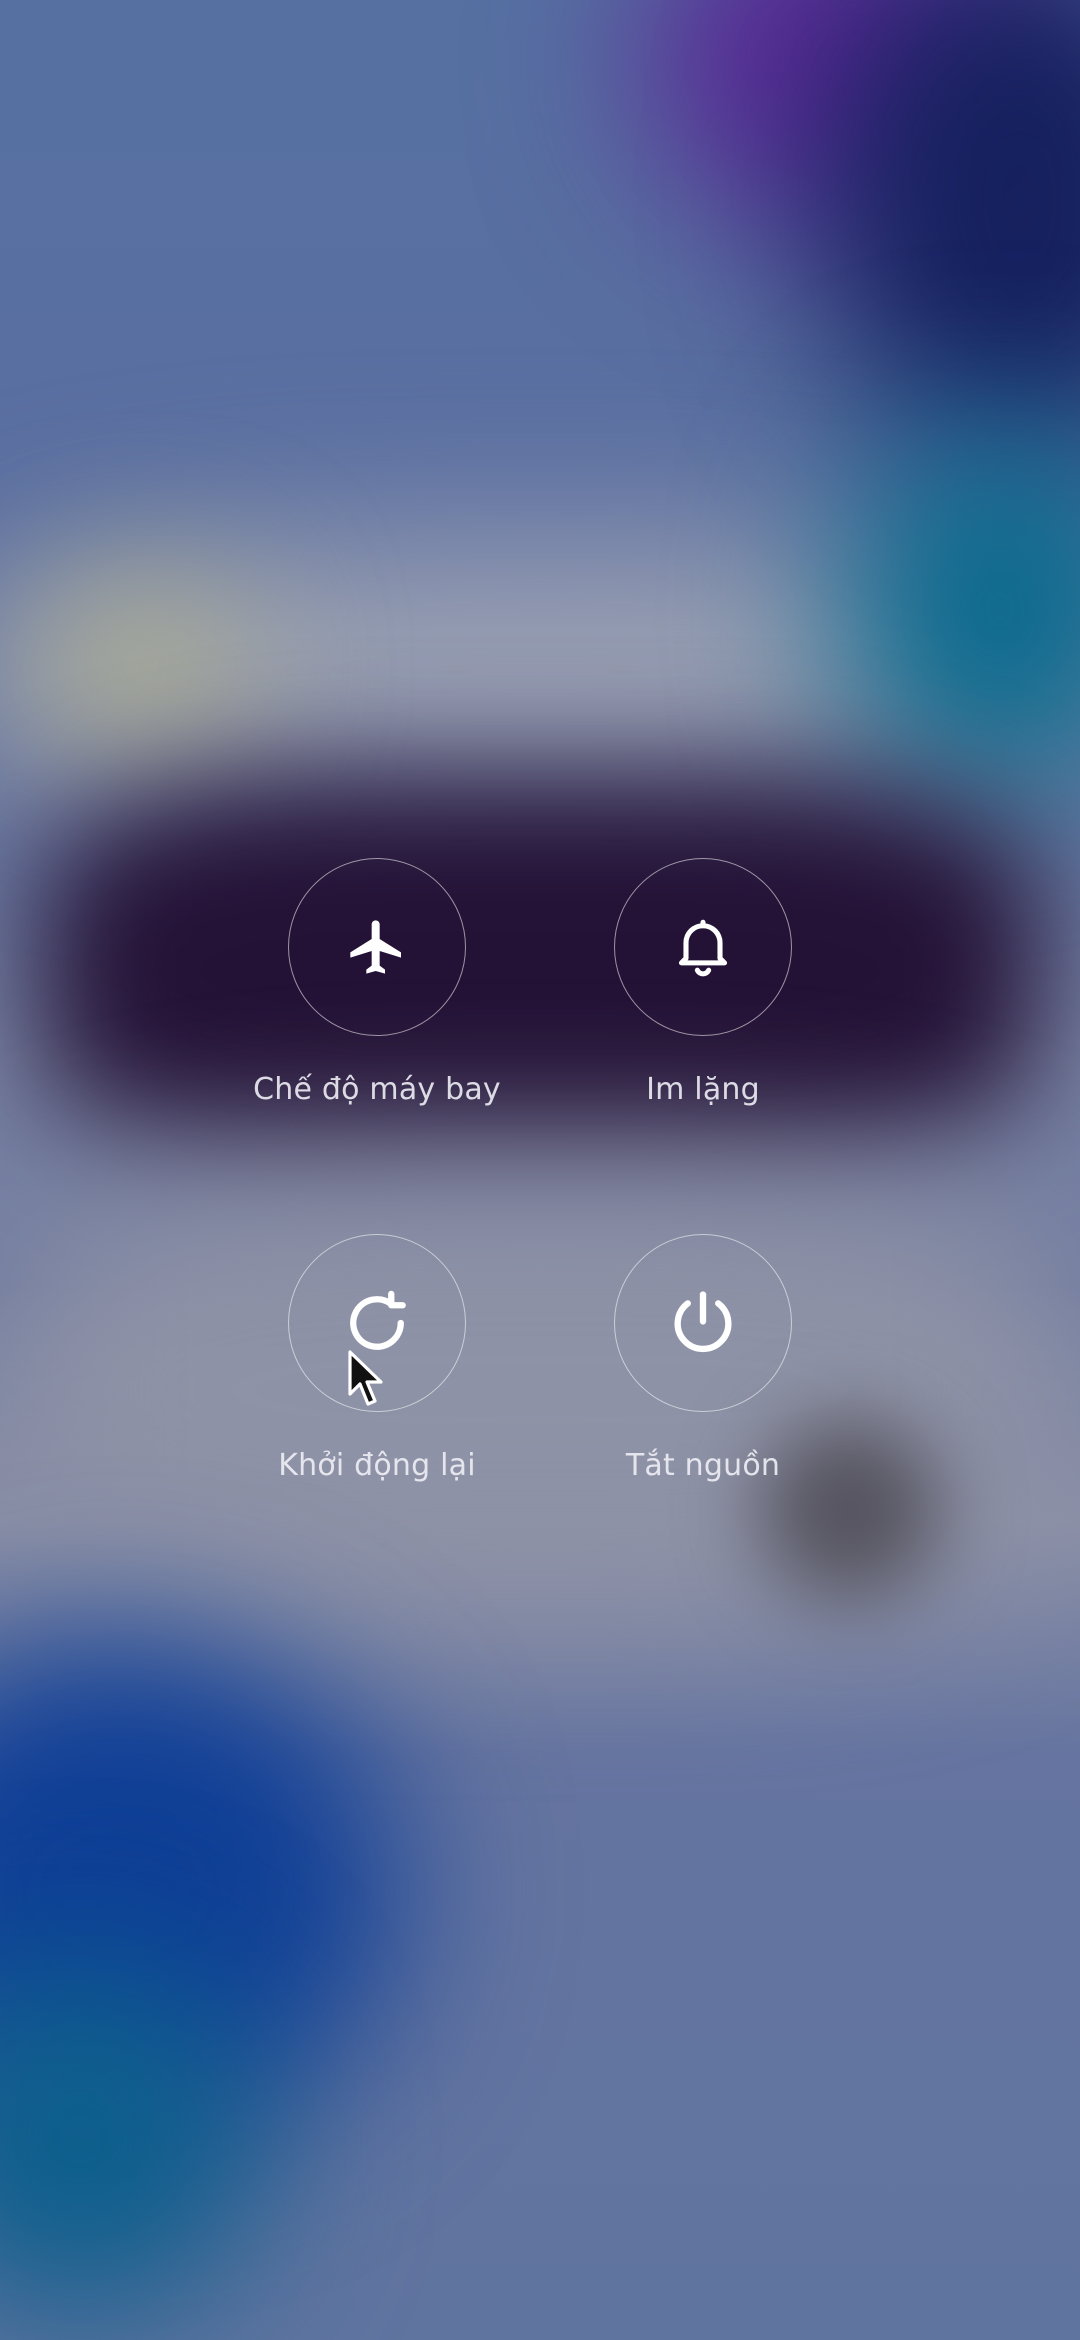  What do you see at coordinates (703, 1465) in the screenshot?
I see `power-off-label: Tắt nguồn` at bounding box center [703, 1465].